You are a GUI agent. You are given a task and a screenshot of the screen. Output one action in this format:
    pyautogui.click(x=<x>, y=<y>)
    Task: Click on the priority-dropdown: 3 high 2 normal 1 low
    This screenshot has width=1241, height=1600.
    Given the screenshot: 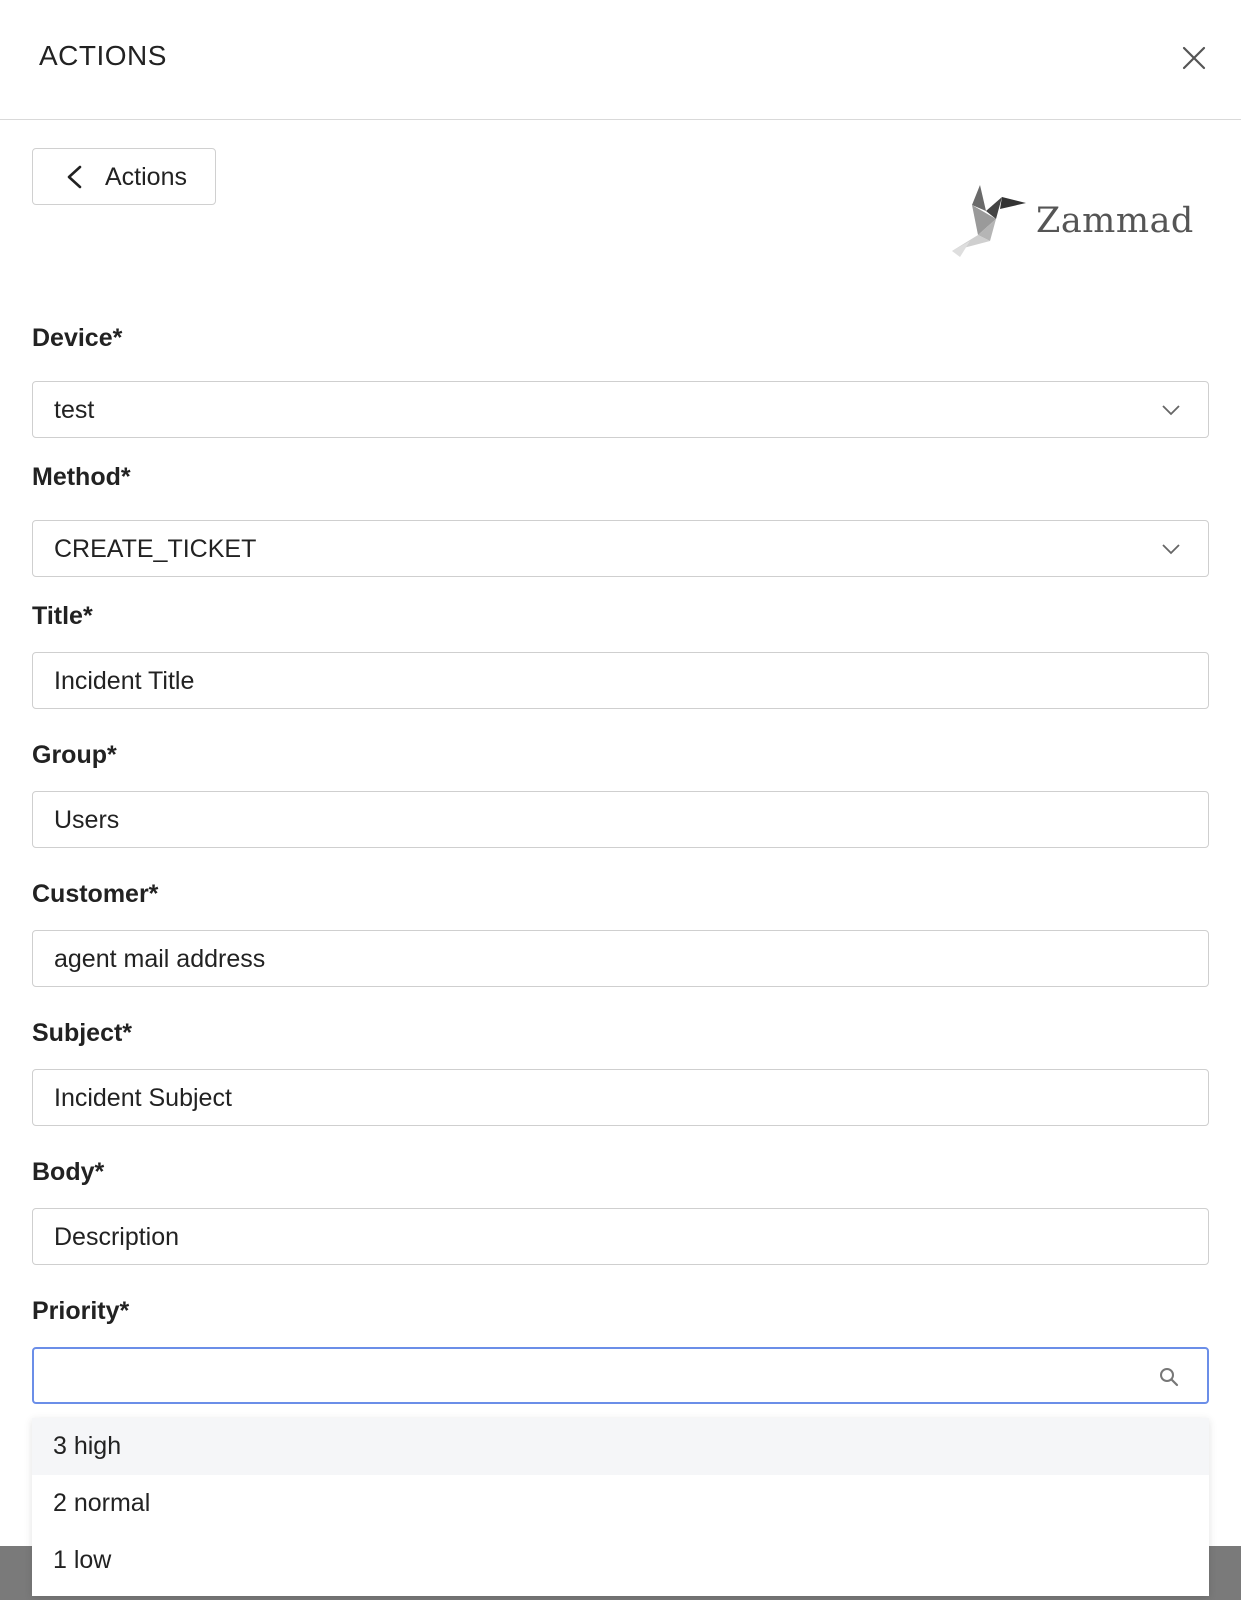 What is the action you would take?
    pyautogui.click(x=620, y=1507)
    